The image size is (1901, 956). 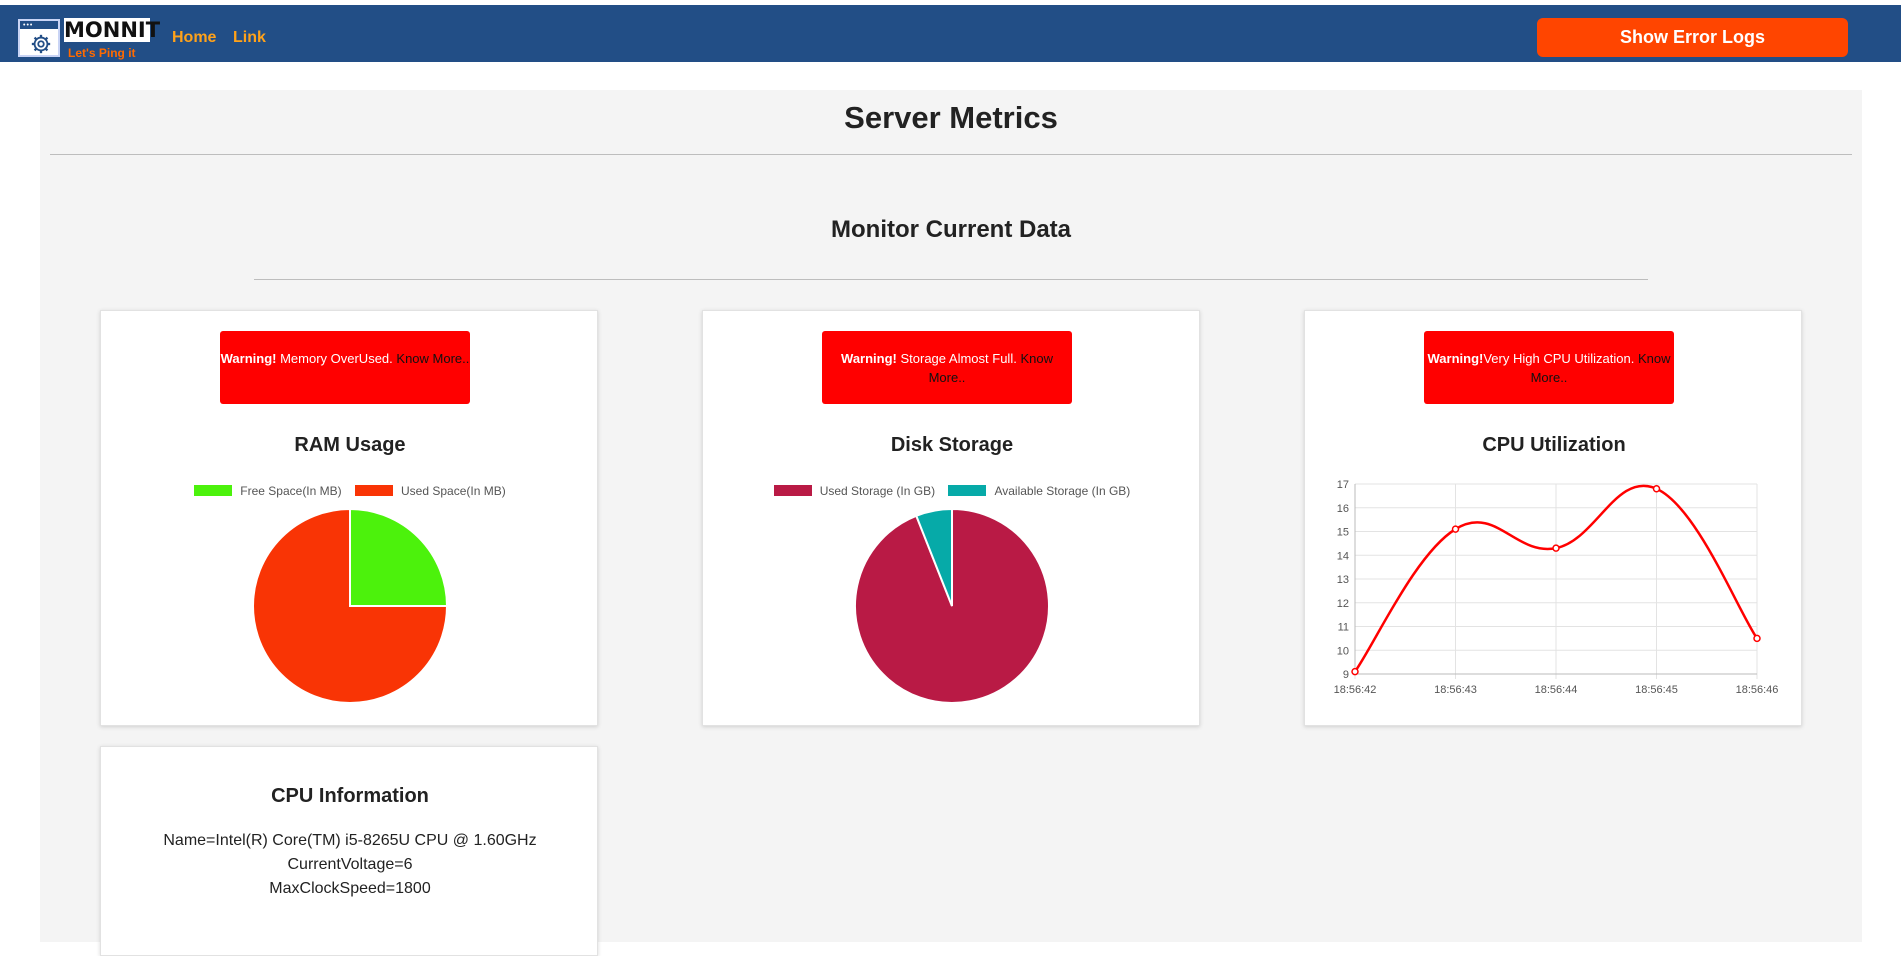 What do you see at coordinates (956, 358) in the screenshot?
I see `warning-text: Storage Almost Full.` at bounding box center [956, 358].